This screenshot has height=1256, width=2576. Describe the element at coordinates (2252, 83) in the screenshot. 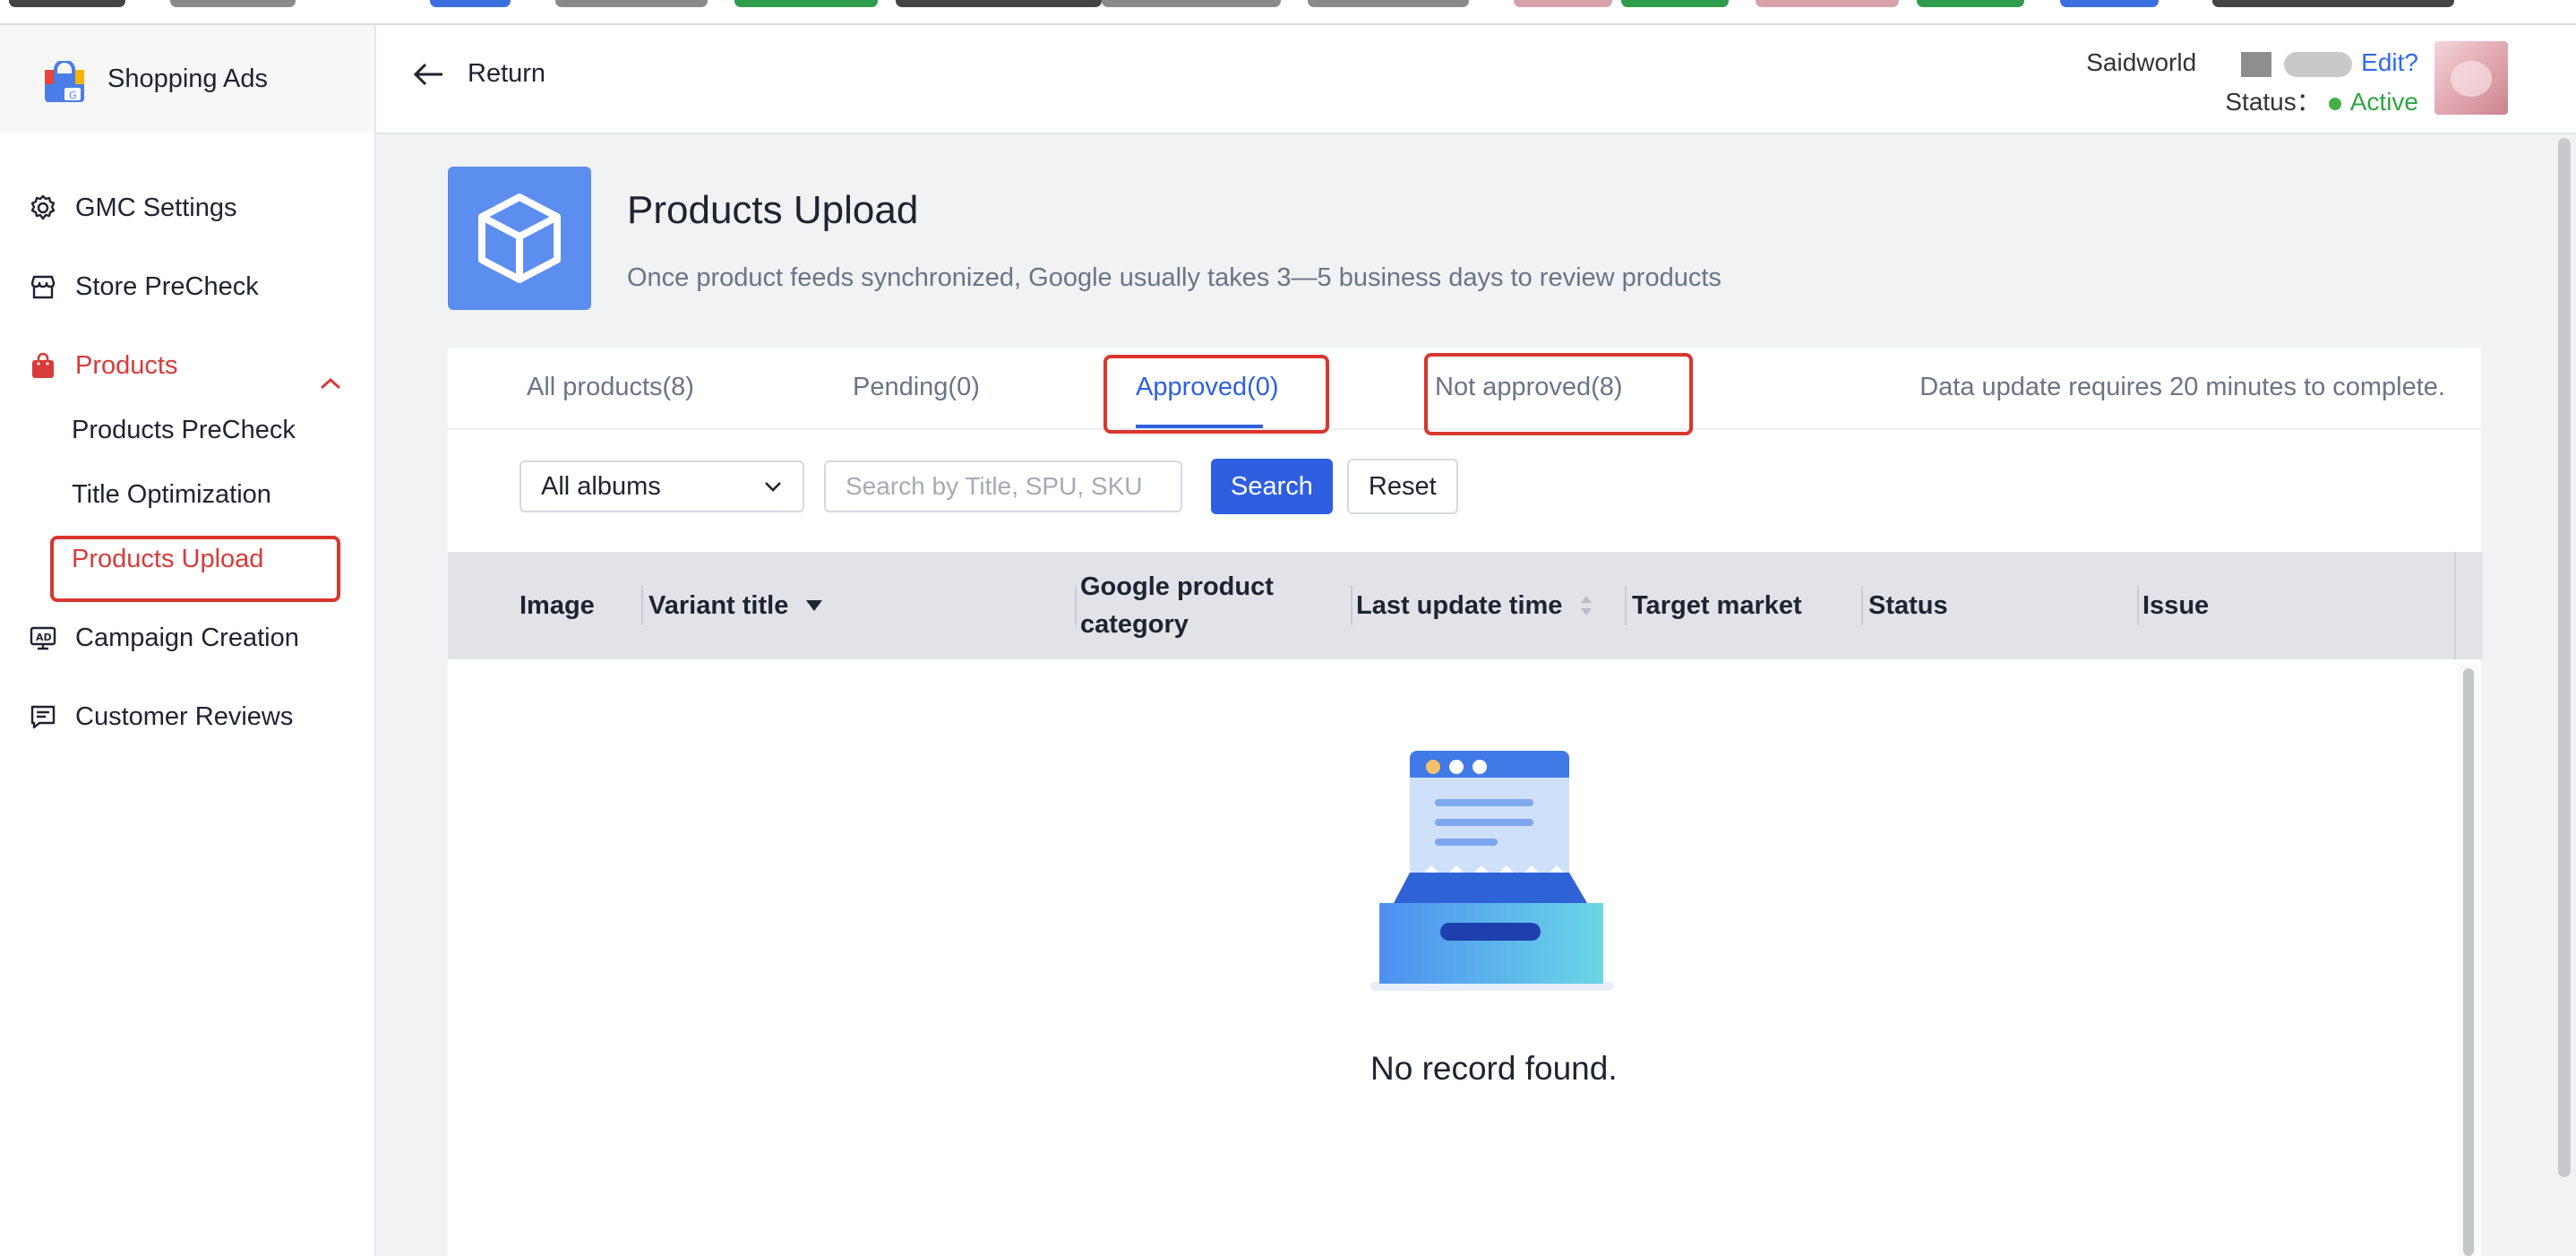

I see `account-info: Saidworld Edit? Status： Active` at that location.